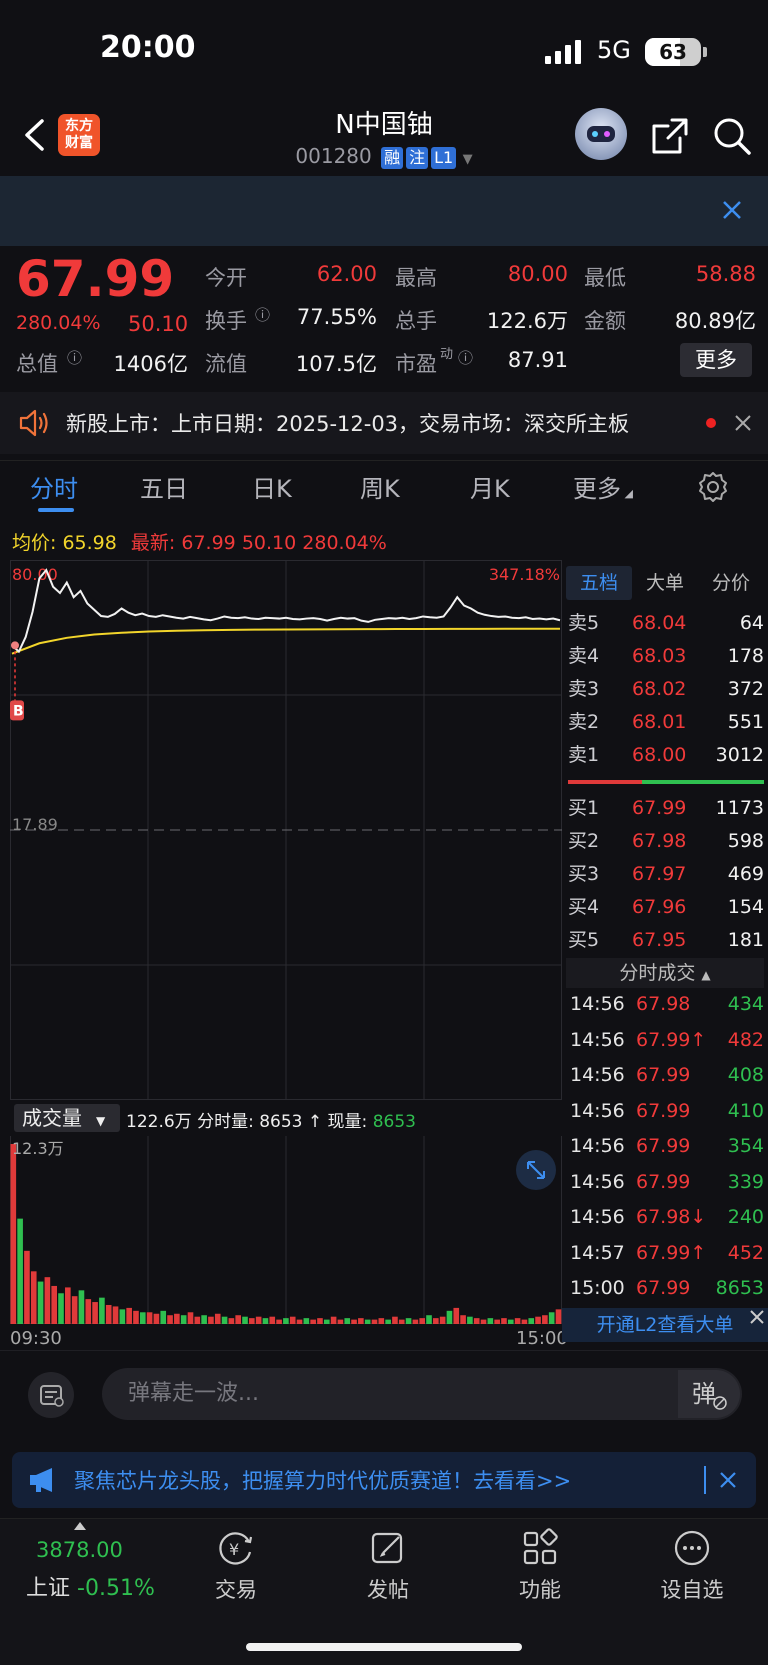  What do you see at coordinates (387, 1548) in the screenshot?
I see `edit-icon` at bounding box center [387, 1548].